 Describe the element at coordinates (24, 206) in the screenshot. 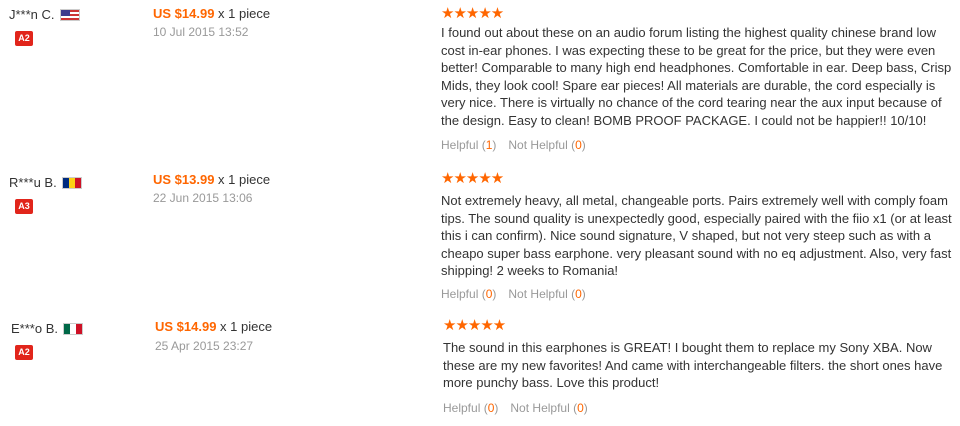

I see `buyer-level-badge: A3` at that location.